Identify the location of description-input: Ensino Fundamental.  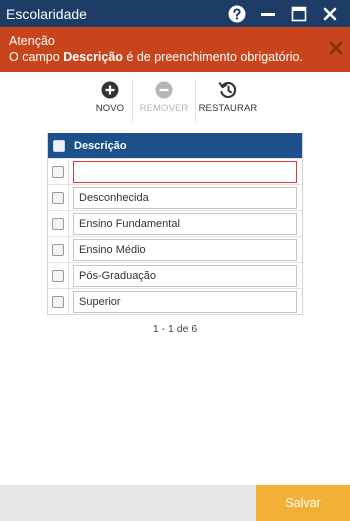
(185, 223).